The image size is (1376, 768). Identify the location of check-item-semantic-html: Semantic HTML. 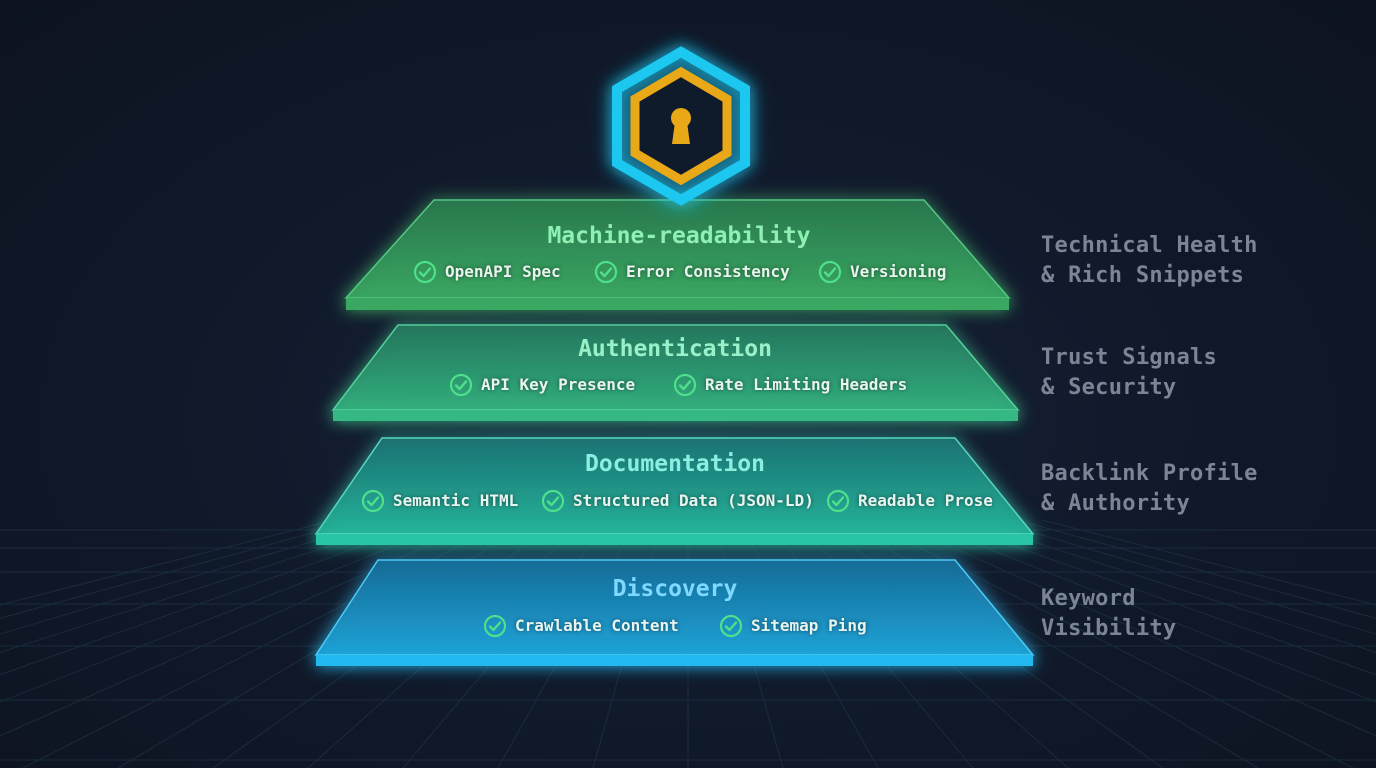
(439, 501).